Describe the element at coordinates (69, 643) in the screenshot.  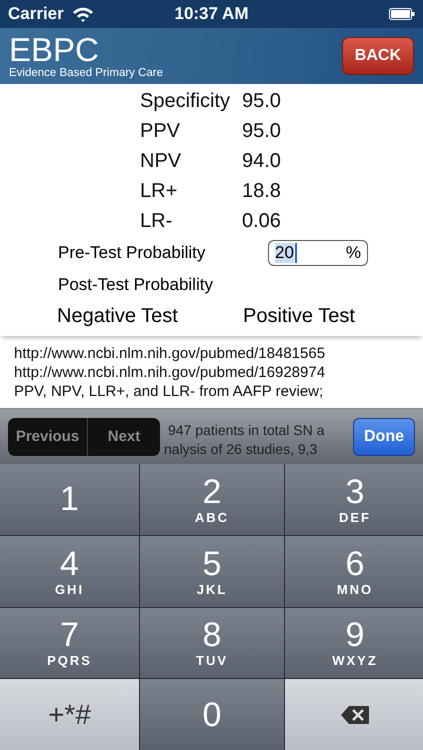
I see `keypad-key: 7 PQRS` at that location.